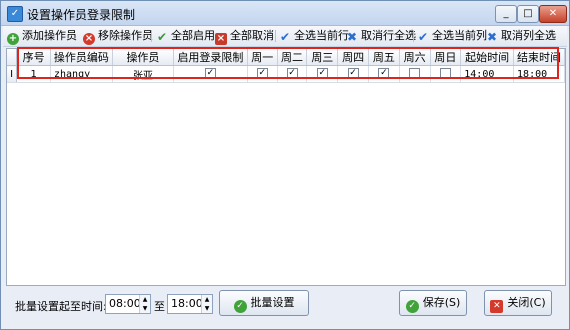  I want to click on table-row: I 1 zhangy 张亚 ✓ ✓ ✓ ✓ ✓ ✓ 14:00 18:00, so click(286, 74).